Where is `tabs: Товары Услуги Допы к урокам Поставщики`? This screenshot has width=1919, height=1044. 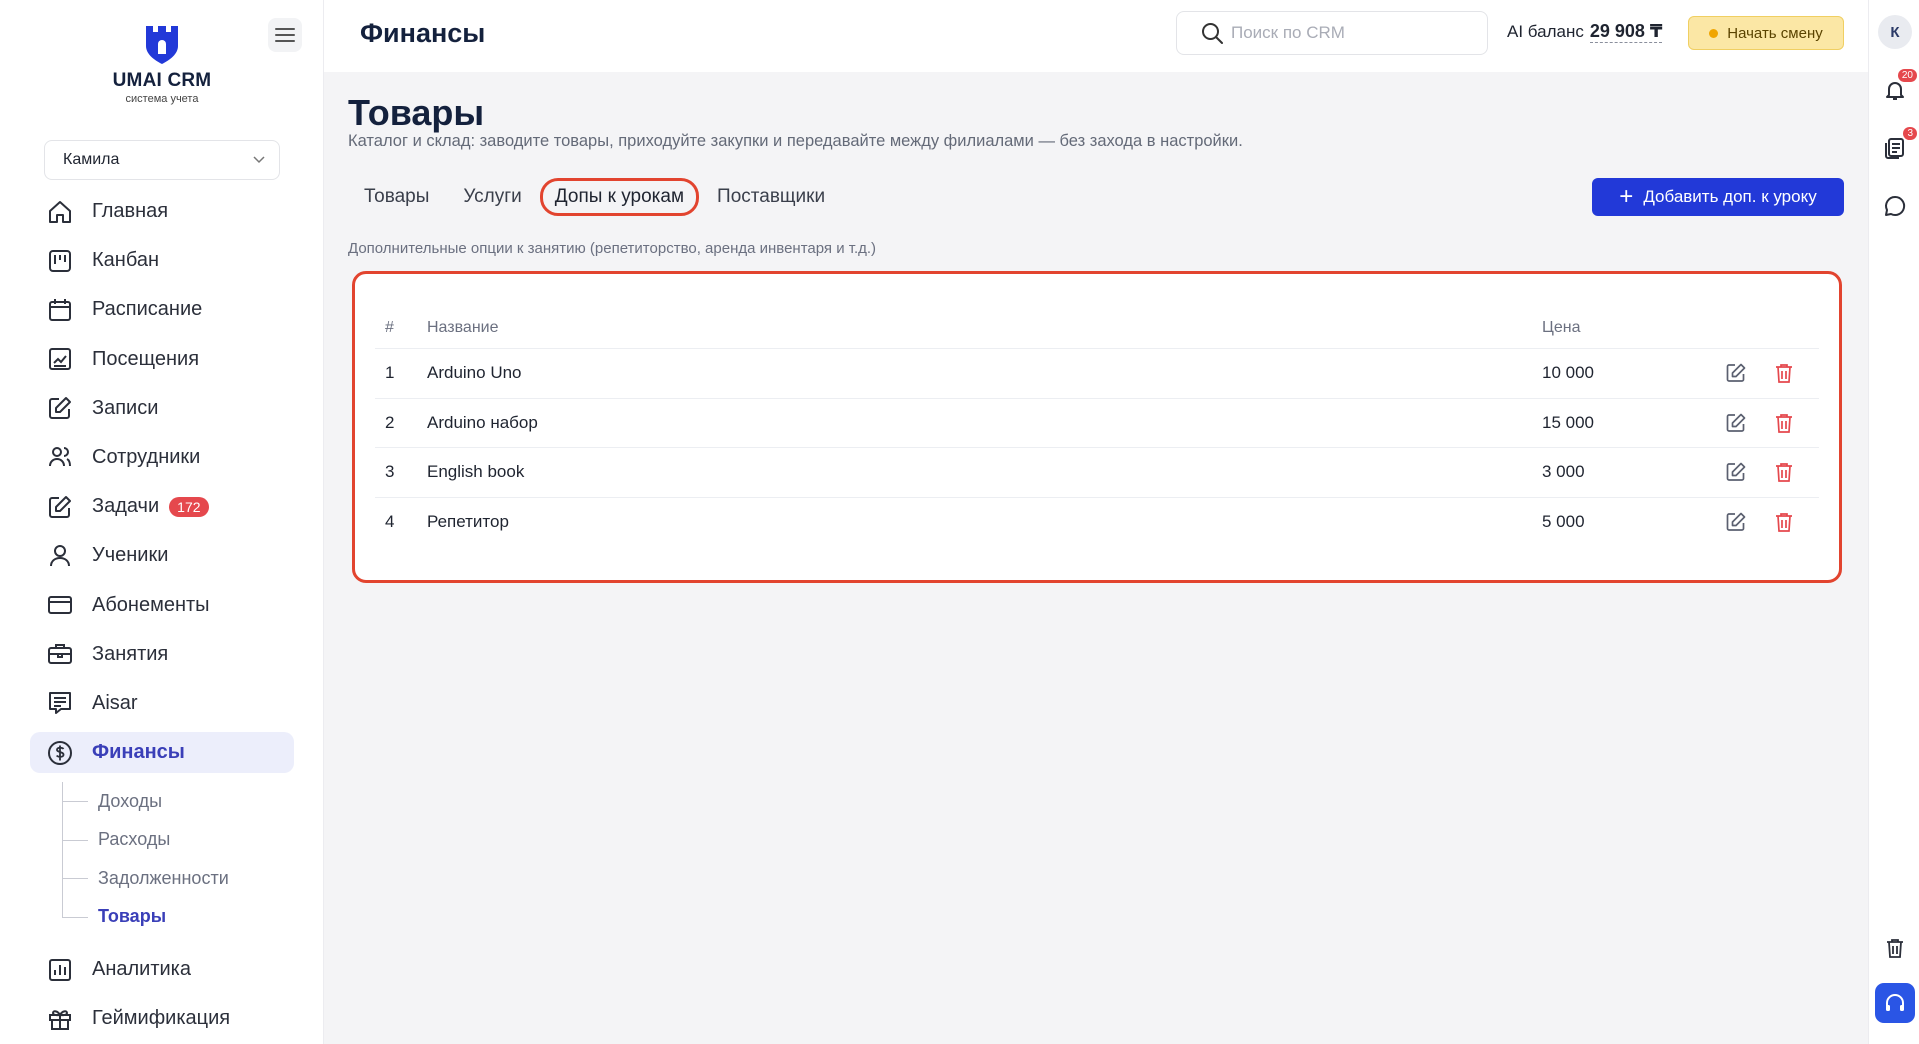 tabs: Товары Услуги Допы к урокам Поставщики is located at coordinates (595, 197).